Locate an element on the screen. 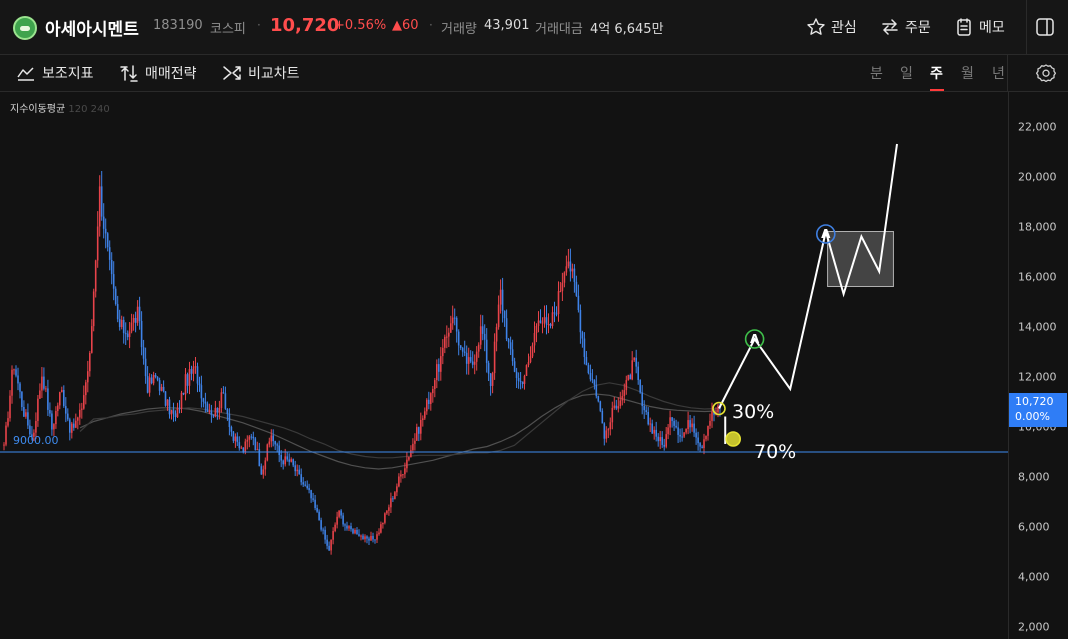  trading-strategy-button: 매매전략 is located at coordinates (158, 73).